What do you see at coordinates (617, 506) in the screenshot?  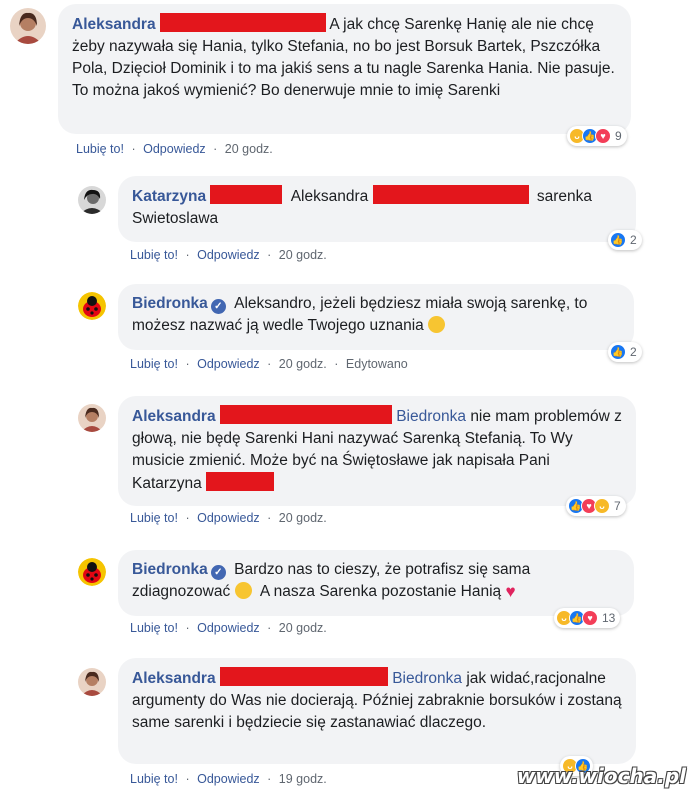 I see `reaction-count: 7` at bounding box center [617, 506].